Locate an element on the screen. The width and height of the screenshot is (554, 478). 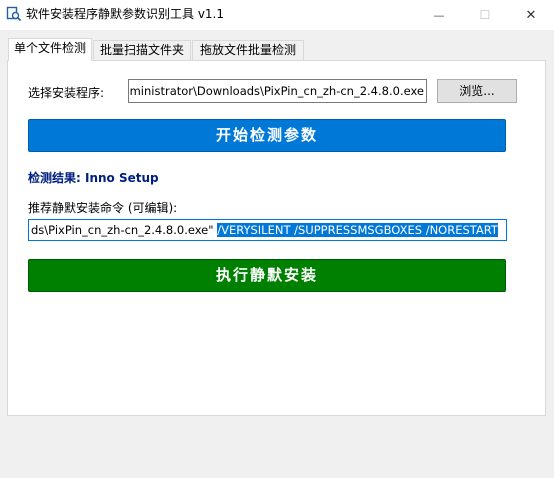
start-detect-button: 开始检测参数 is located at coordinates (267, 135).